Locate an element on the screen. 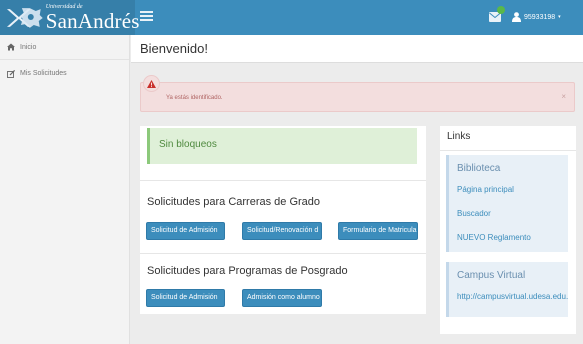  user-menu: 95933198 ▾ is located at coordinates (536, 17).